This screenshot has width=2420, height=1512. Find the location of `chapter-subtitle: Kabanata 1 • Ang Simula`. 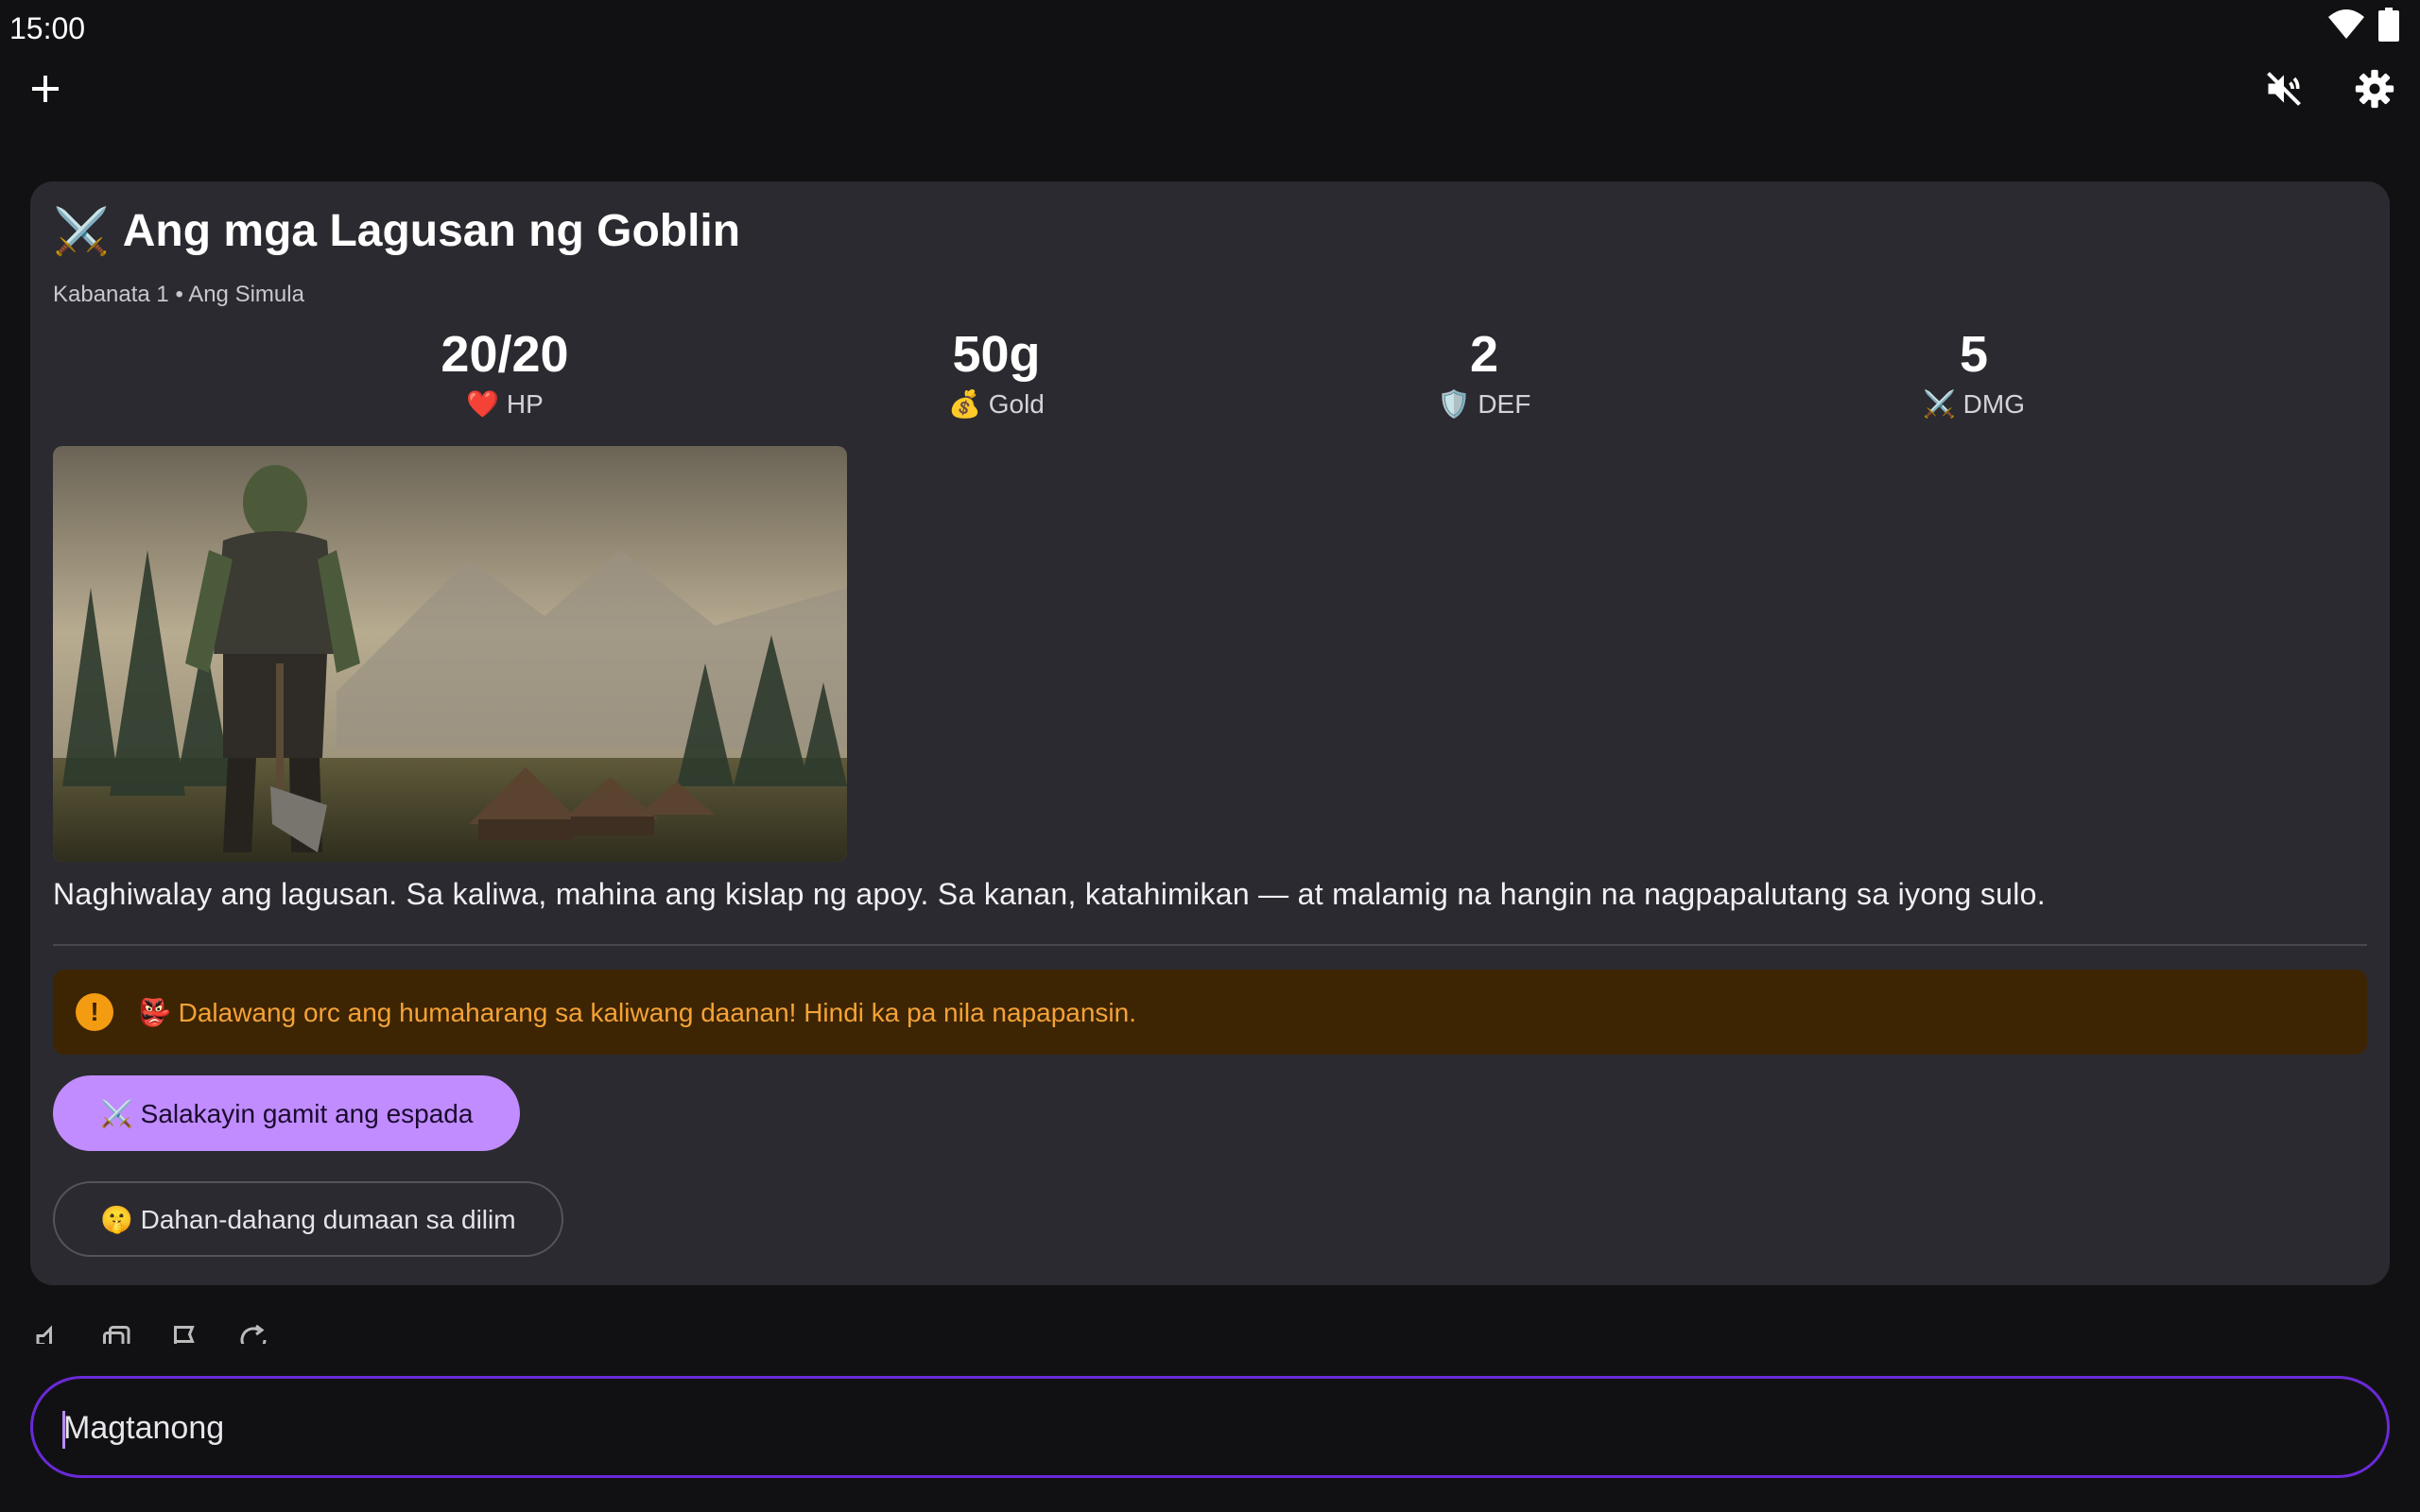

chapter-subtitle: Kabanata 1 • Ang Simula is located at coordinates (178, 294).